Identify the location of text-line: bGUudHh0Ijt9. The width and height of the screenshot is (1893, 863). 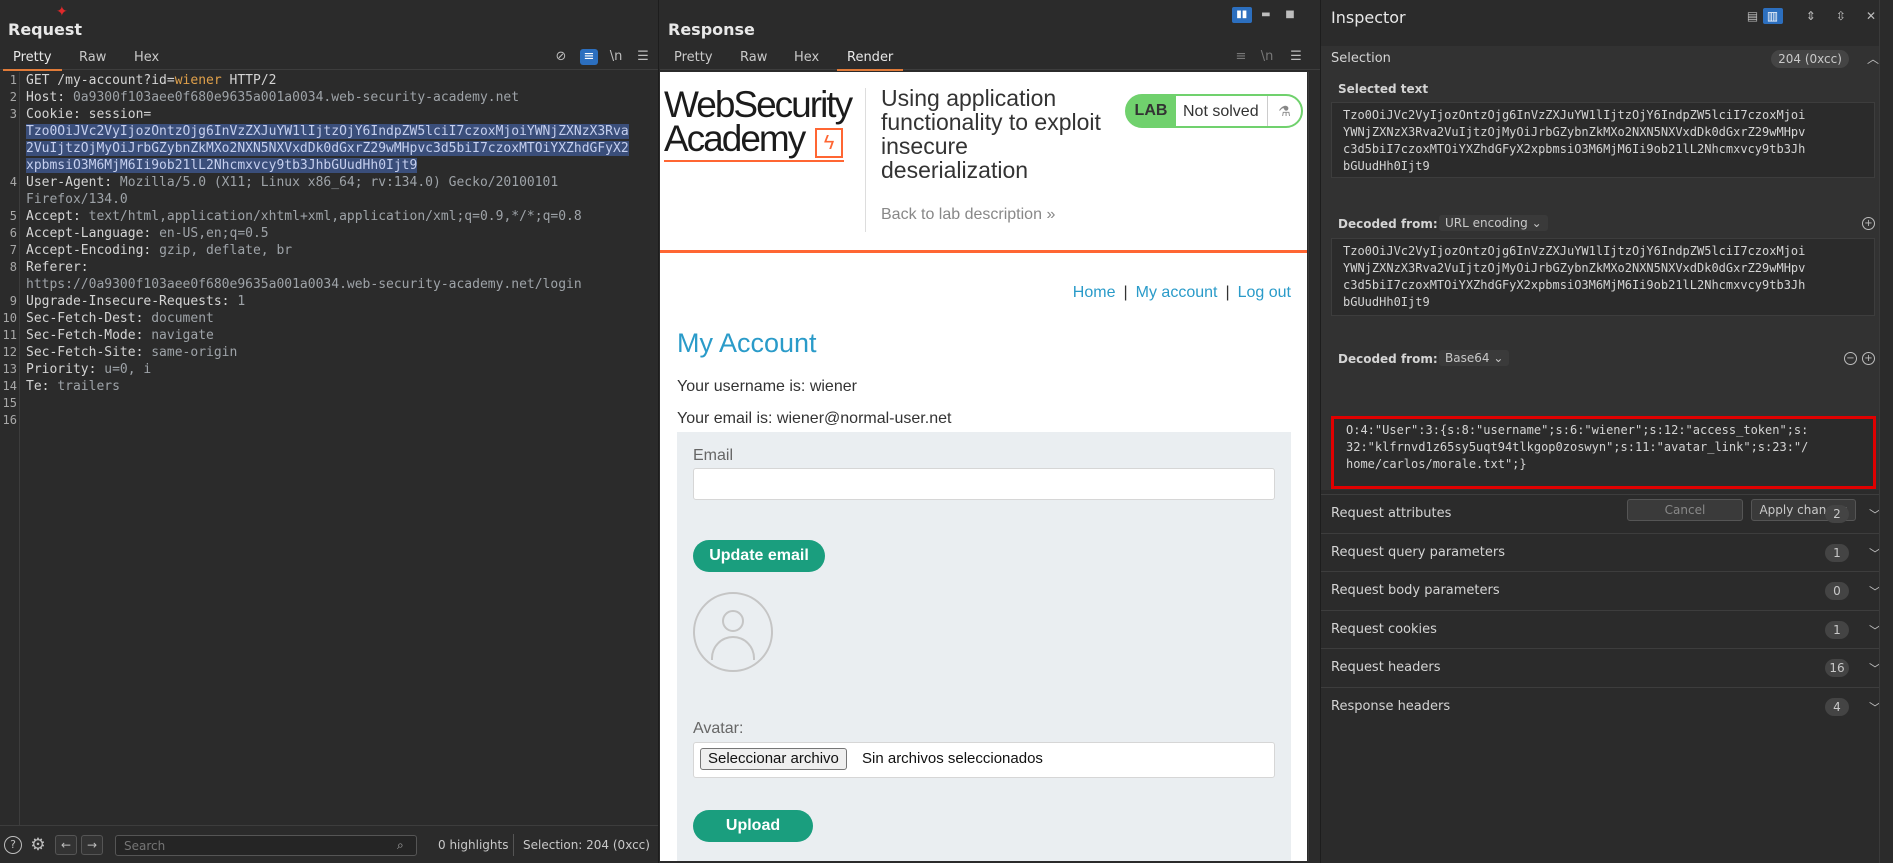
(1386, 166).